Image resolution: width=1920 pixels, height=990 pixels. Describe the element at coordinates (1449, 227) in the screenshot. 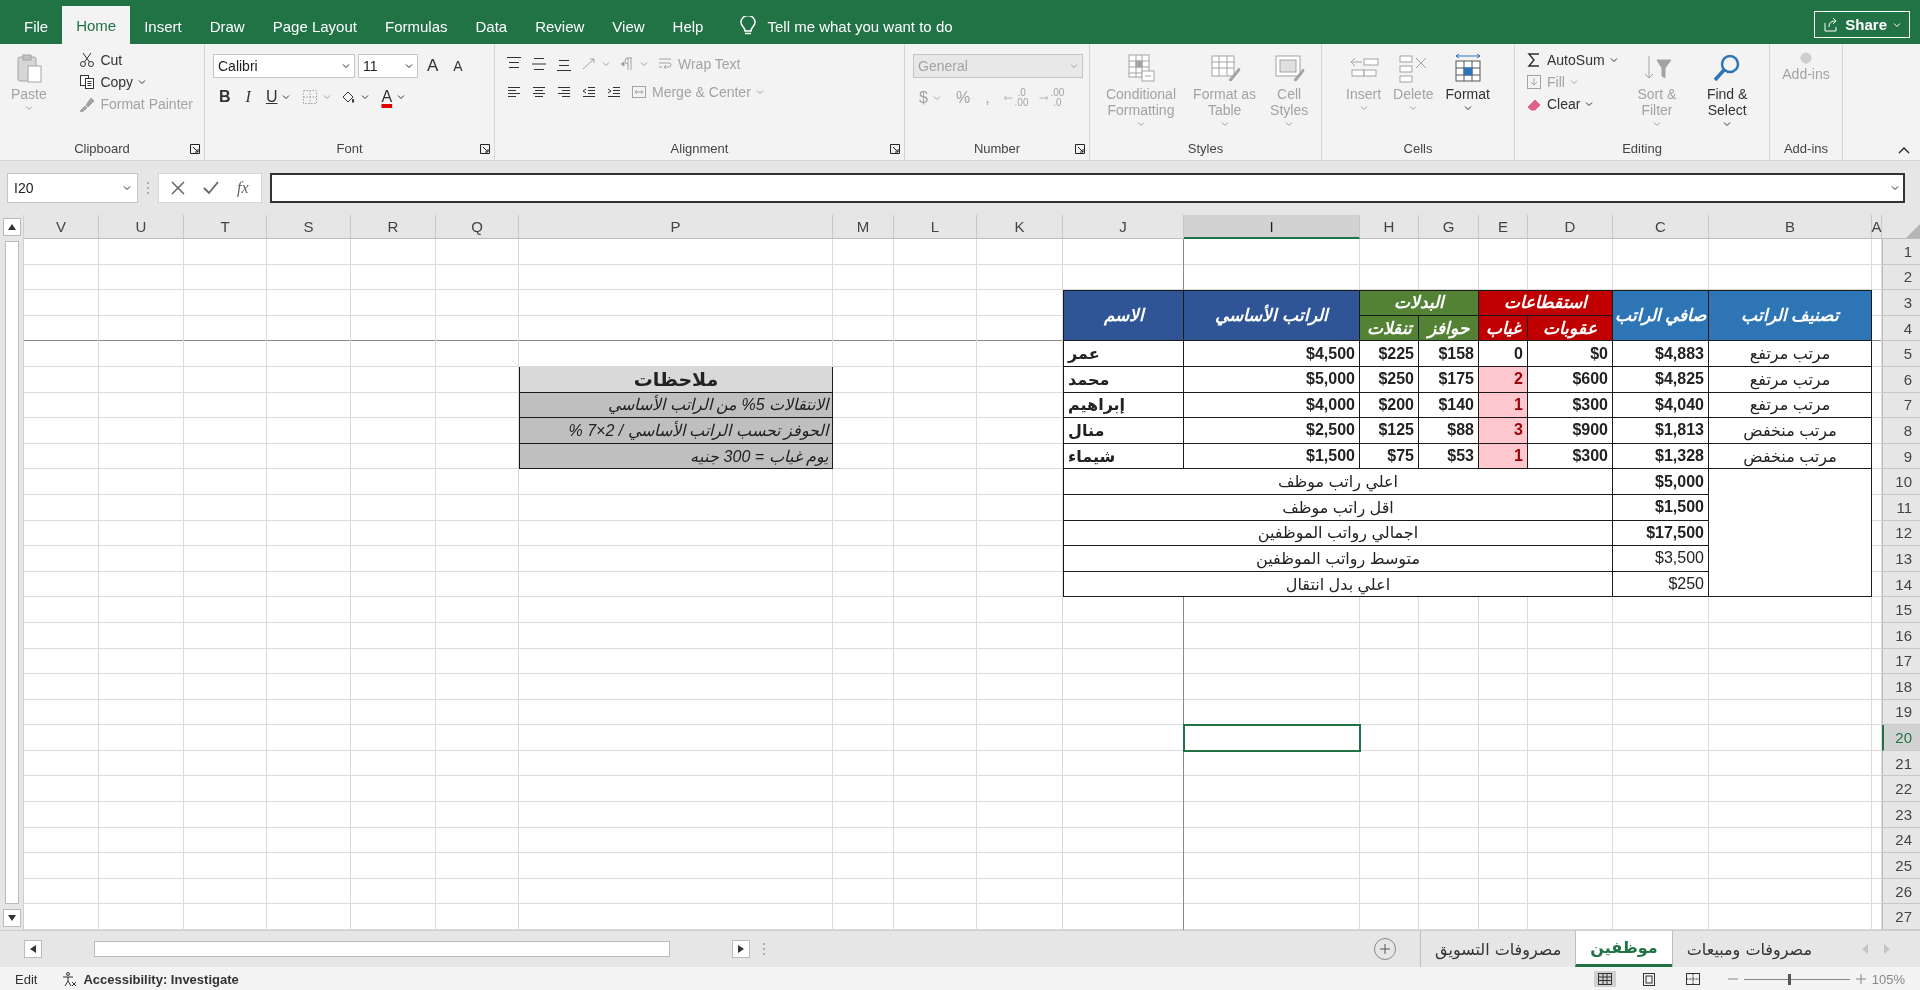

I see `column-header: G` at that location.